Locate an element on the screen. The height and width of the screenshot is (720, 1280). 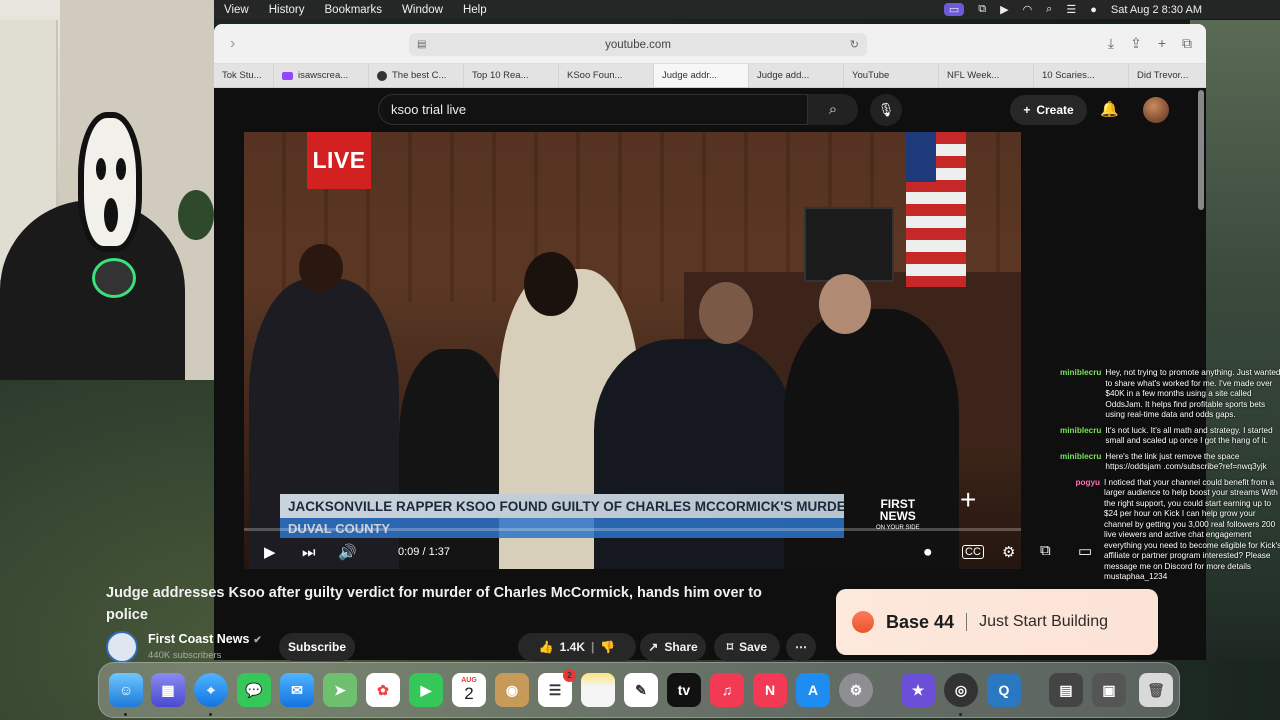
page-scrollbar is located at coordinates (1201, 150).